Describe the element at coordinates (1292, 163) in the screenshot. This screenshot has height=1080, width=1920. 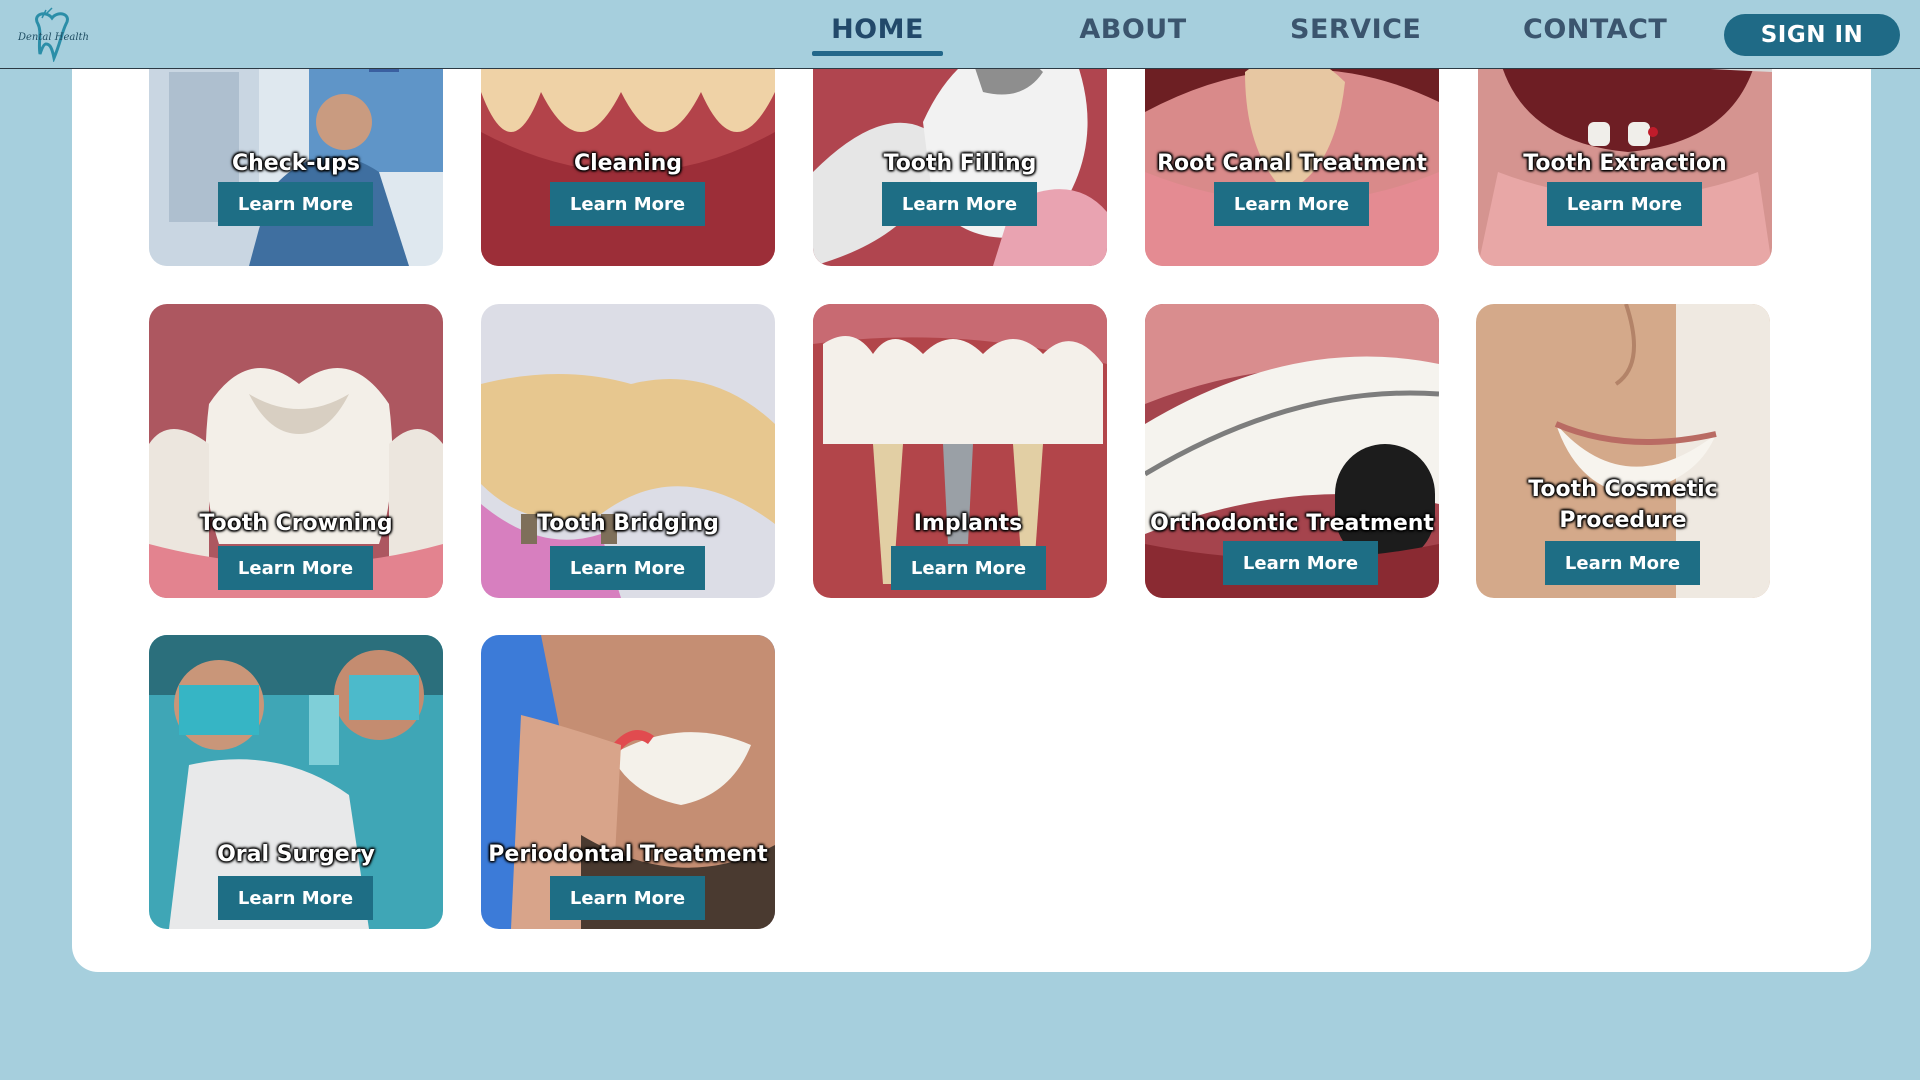
I see `service-title: Root Canal Treatment` at that location.